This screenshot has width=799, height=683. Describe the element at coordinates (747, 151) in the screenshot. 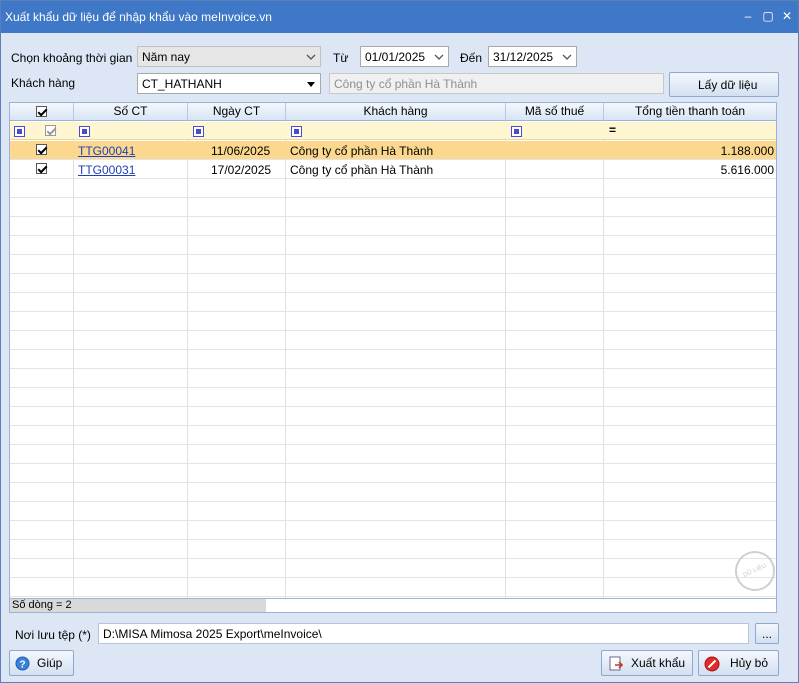

I see `tong-tien-cell: 1.188.000` at that location.